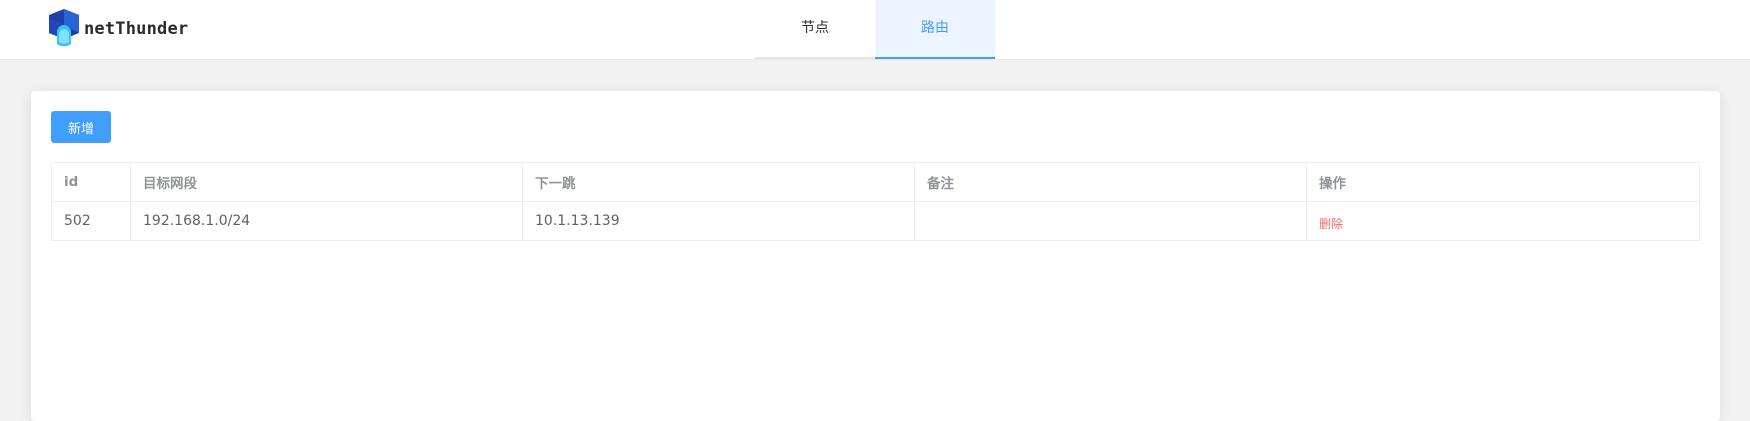  What do you see at coordinates (326, 221) in the screenshot?
I see `cell-target: 192.168.1.0/24` at bounding box center [326, 221].